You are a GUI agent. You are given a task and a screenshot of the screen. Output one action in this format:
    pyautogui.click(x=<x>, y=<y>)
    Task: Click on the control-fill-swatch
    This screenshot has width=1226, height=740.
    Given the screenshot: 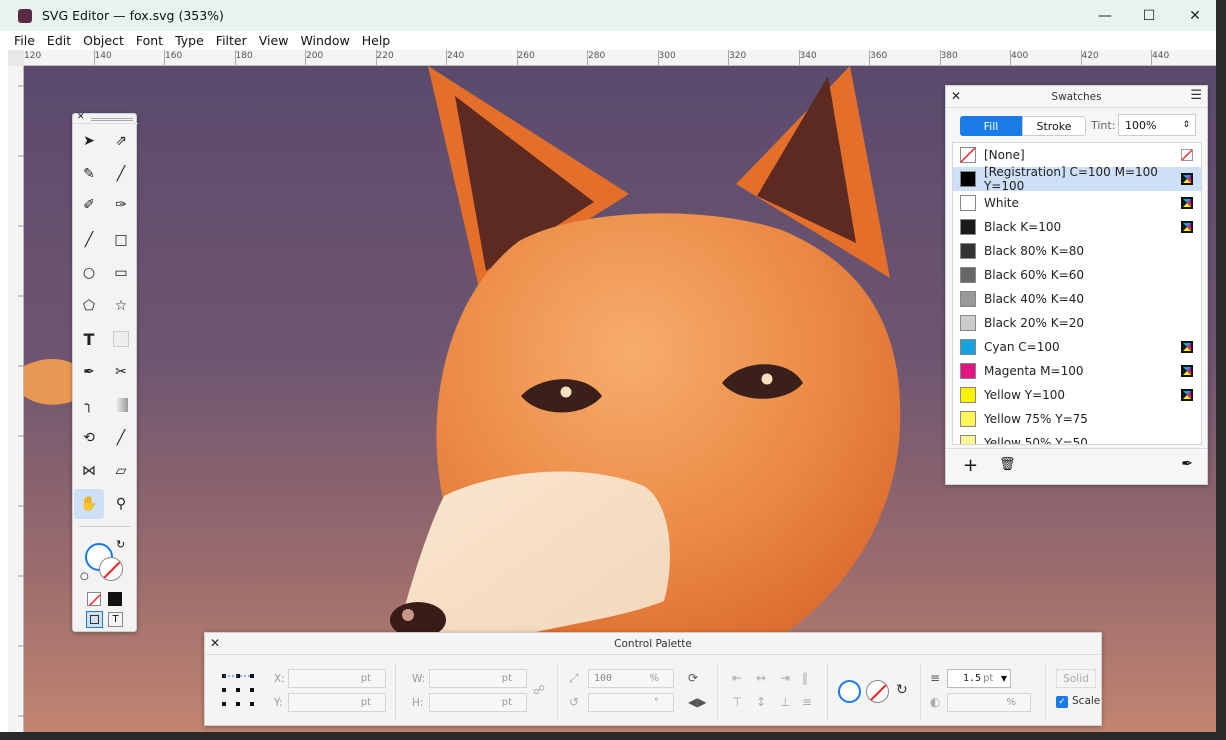 What is the action you would take?
    pyautogui.click(x=849, y=691)
    